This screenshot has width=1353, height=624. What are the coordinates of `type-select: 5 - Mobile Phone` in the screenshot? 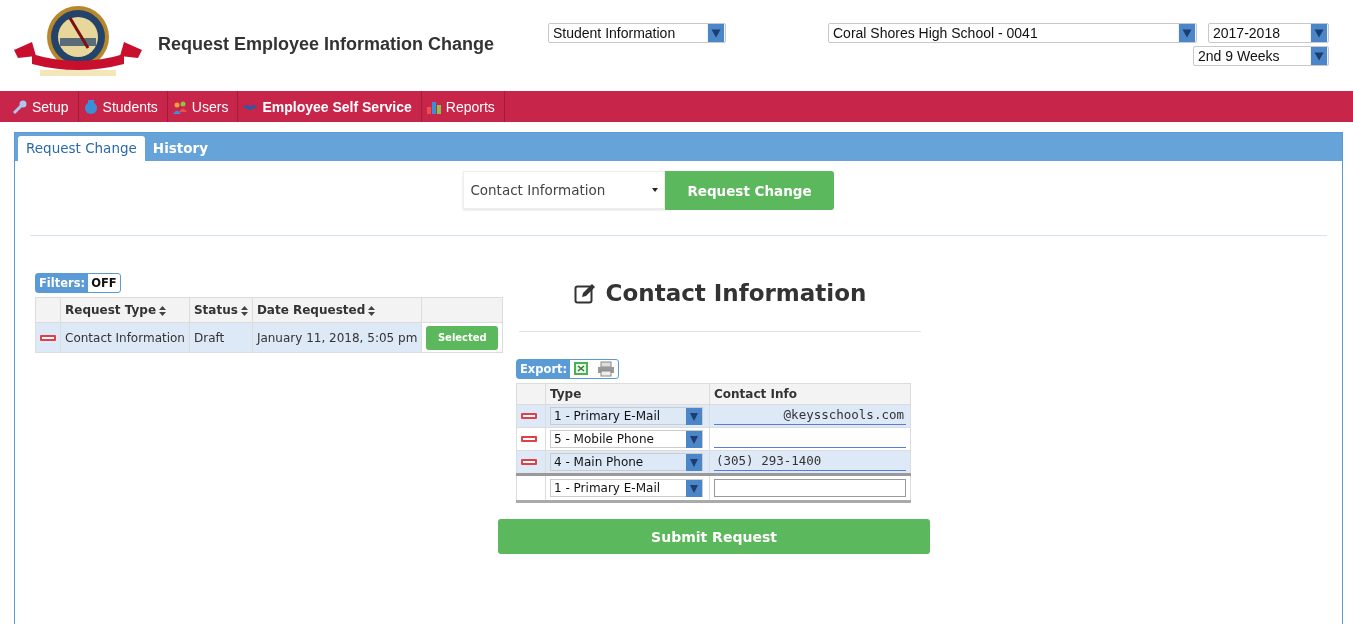 It's located at (626, 439).